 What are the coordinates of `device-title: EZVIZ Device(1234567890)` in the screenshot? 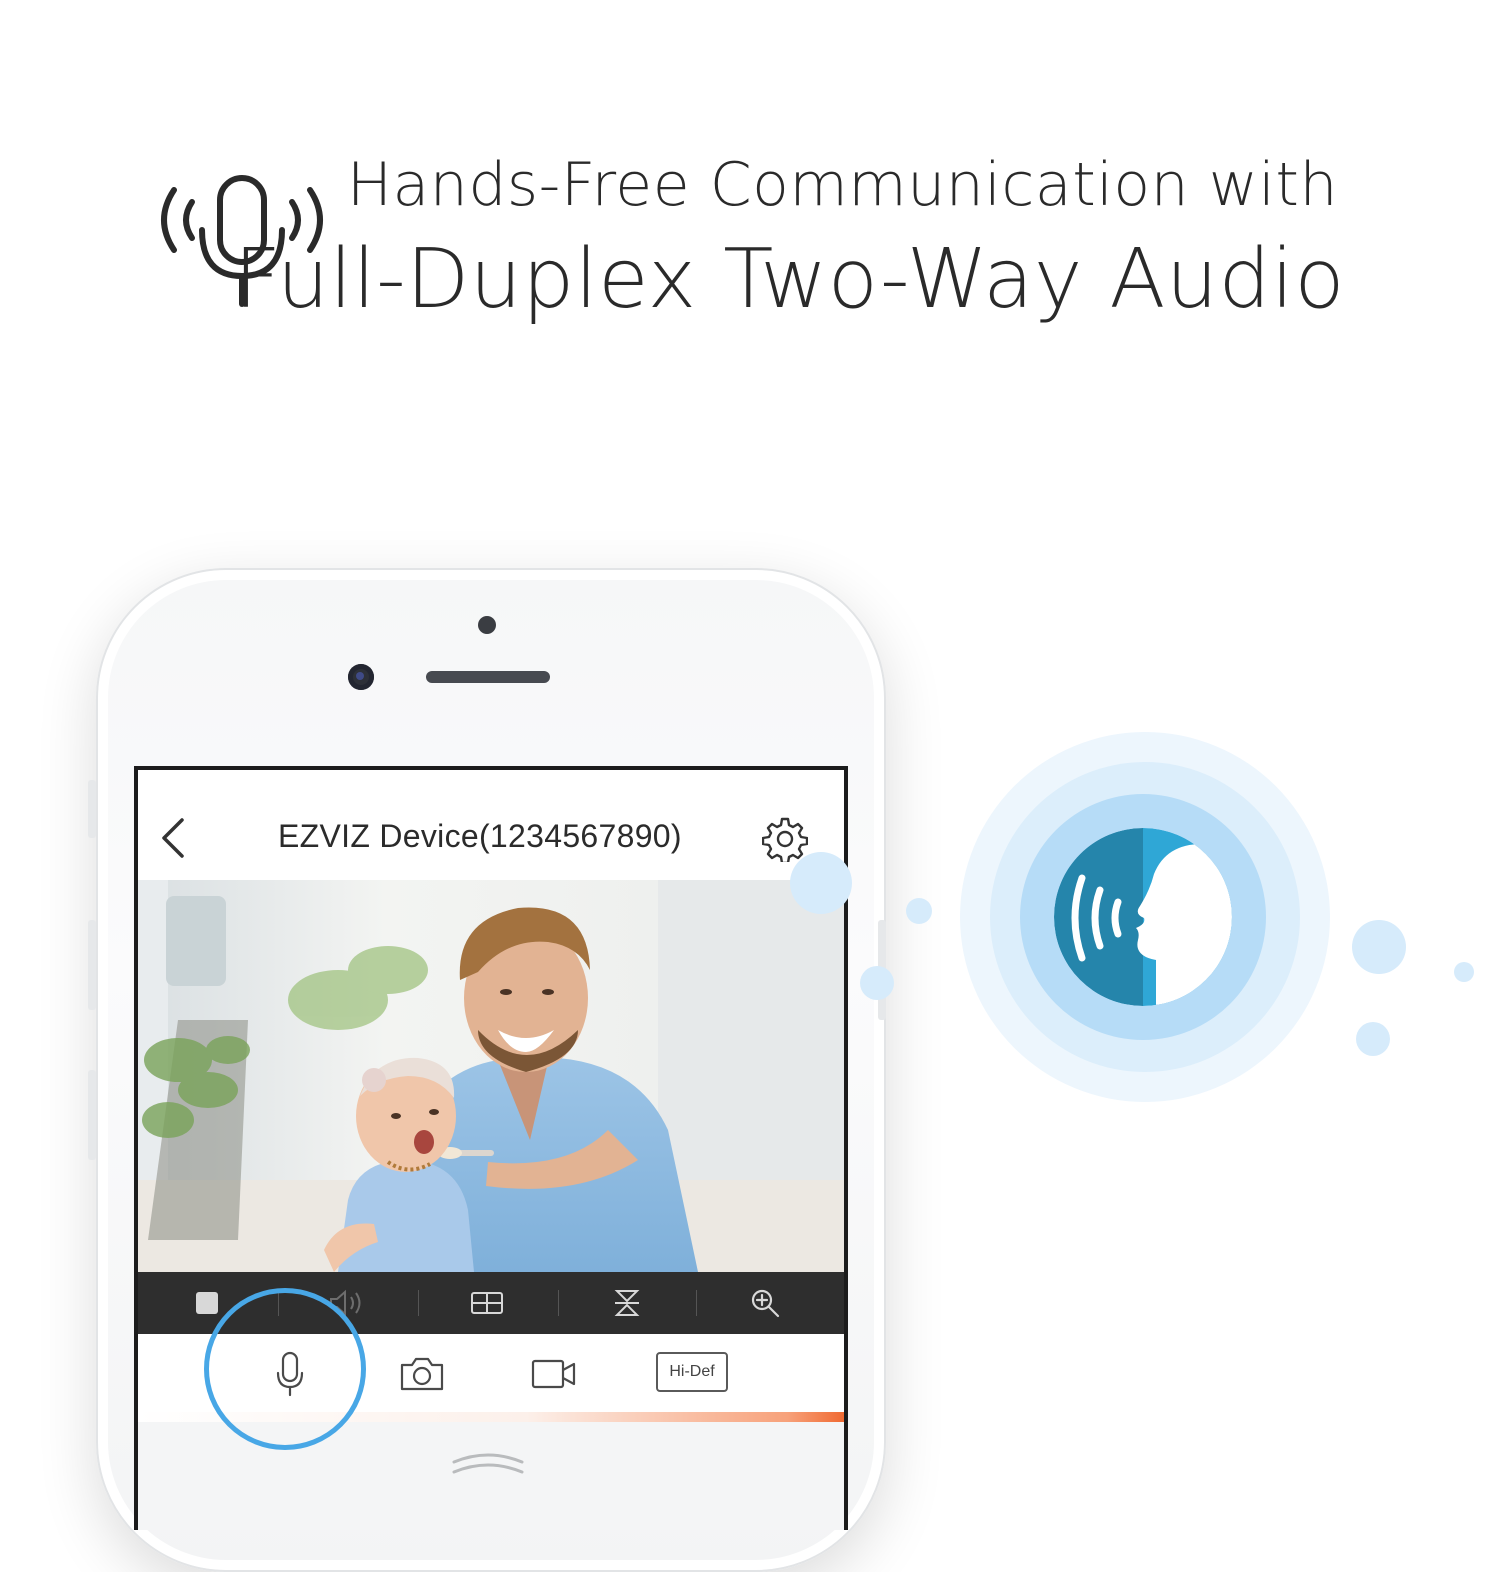 It's located at (480, 836).